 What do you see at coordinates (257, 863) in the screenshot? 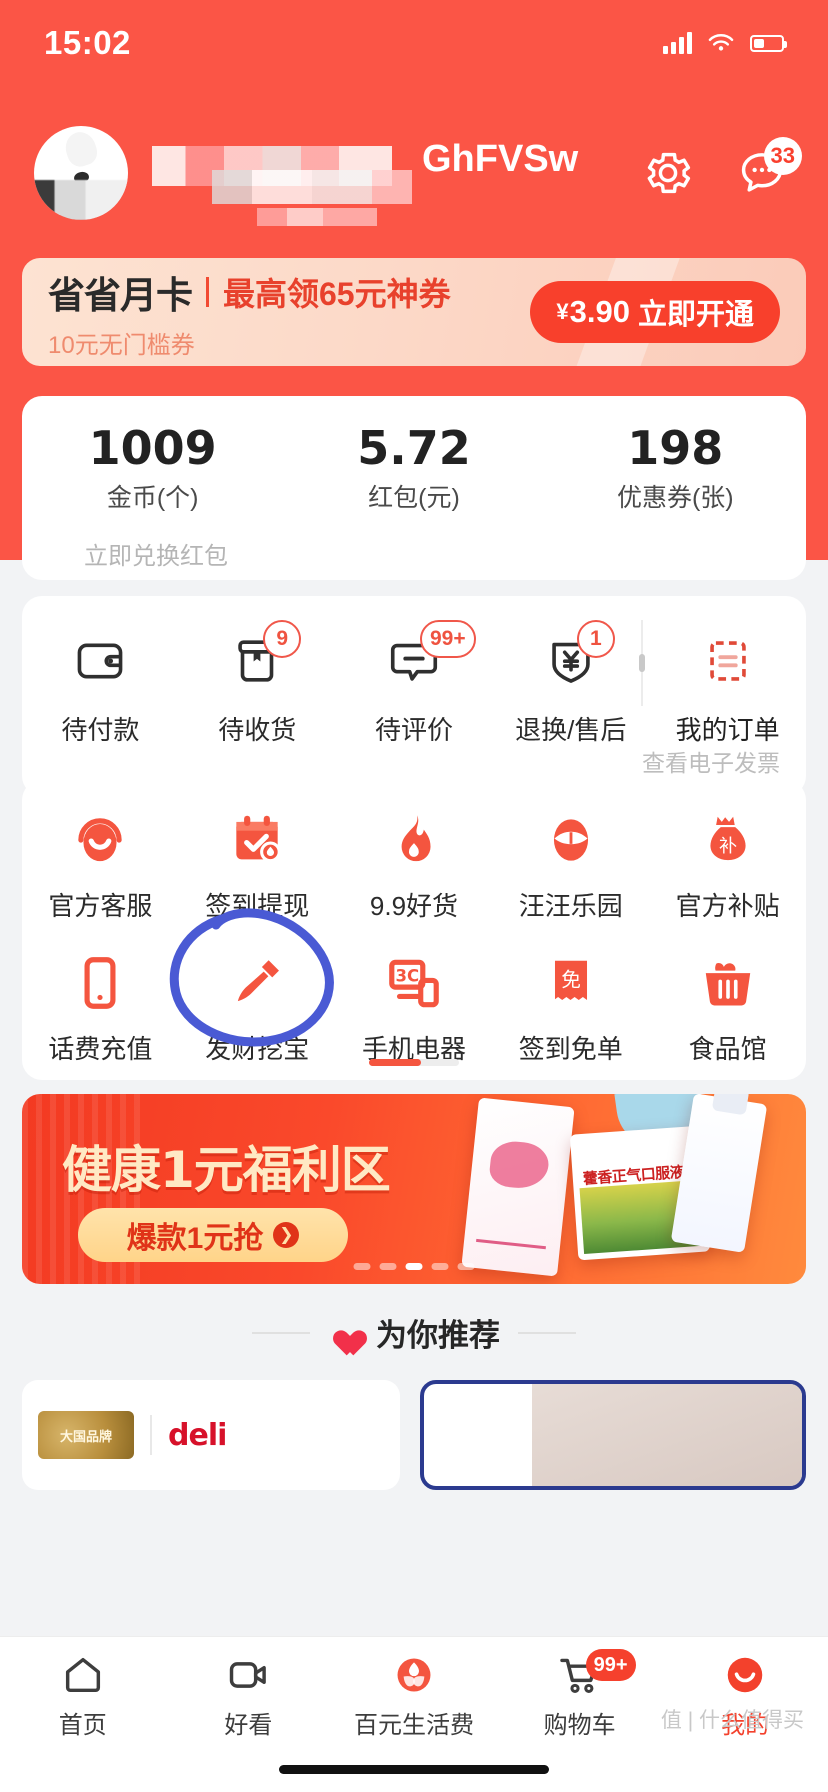
I see `service-item-signin-withdraw: 签到提现` at bounding box center [257, 863].